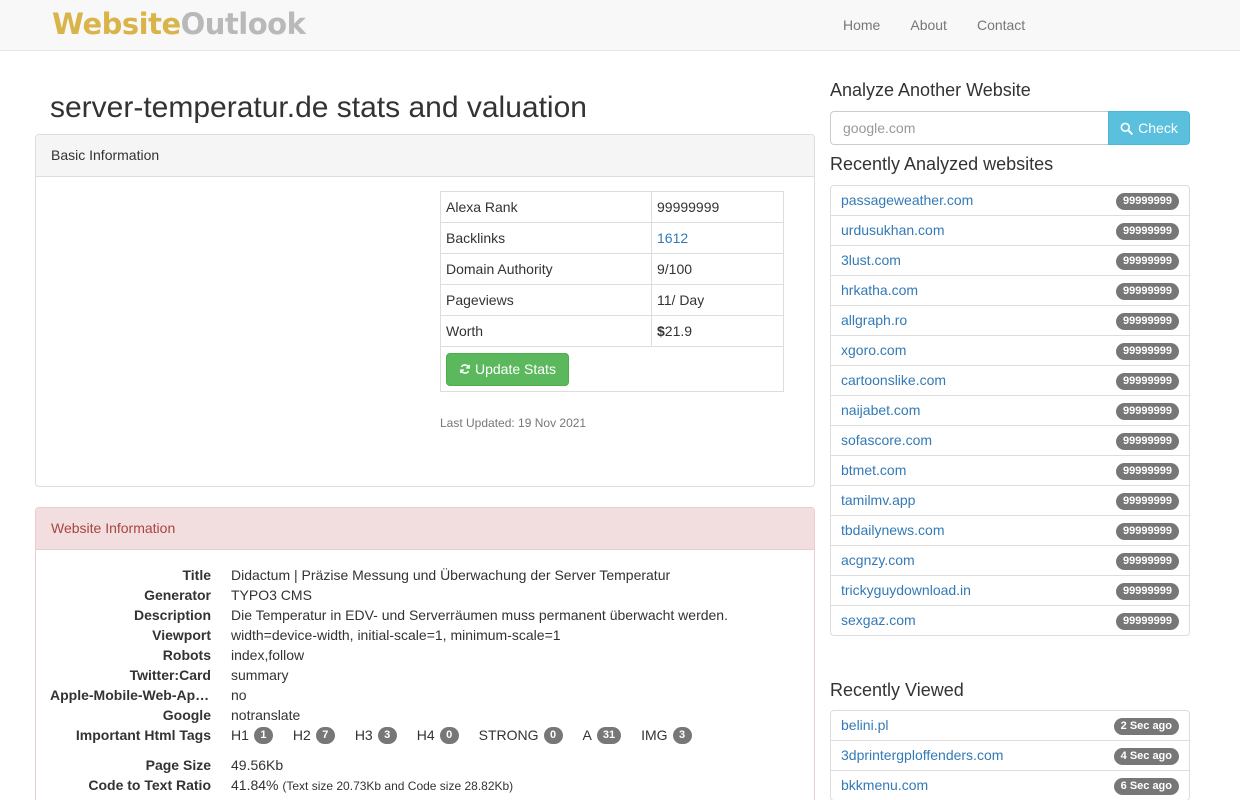 The width and height of the screenshot is (1240, 800). What do you see at coordinates (425, 715) in the screenshot?
I see `info-row-google: Google notranslate` at bounding box center [425, 715].